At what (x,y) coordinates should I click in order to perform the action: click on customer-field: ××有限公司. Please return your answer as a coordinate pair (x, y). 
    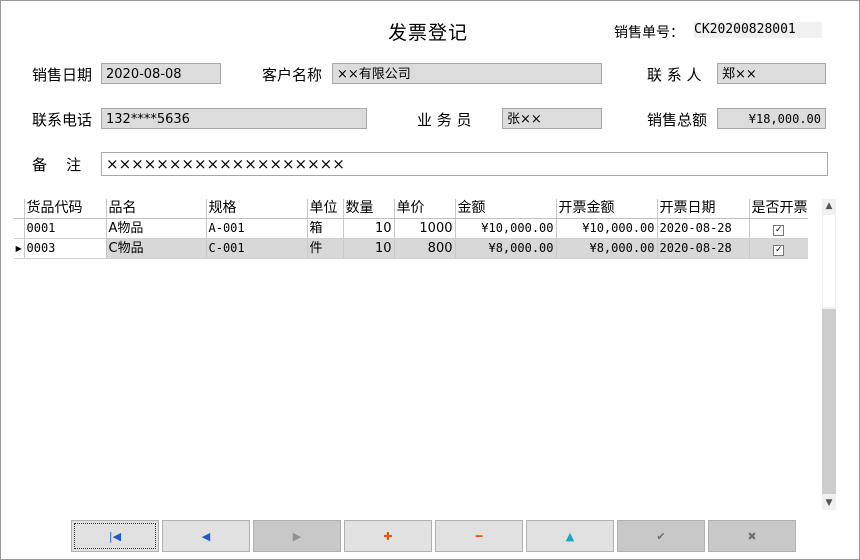
    Looking at the image, I should click on (467, 73).